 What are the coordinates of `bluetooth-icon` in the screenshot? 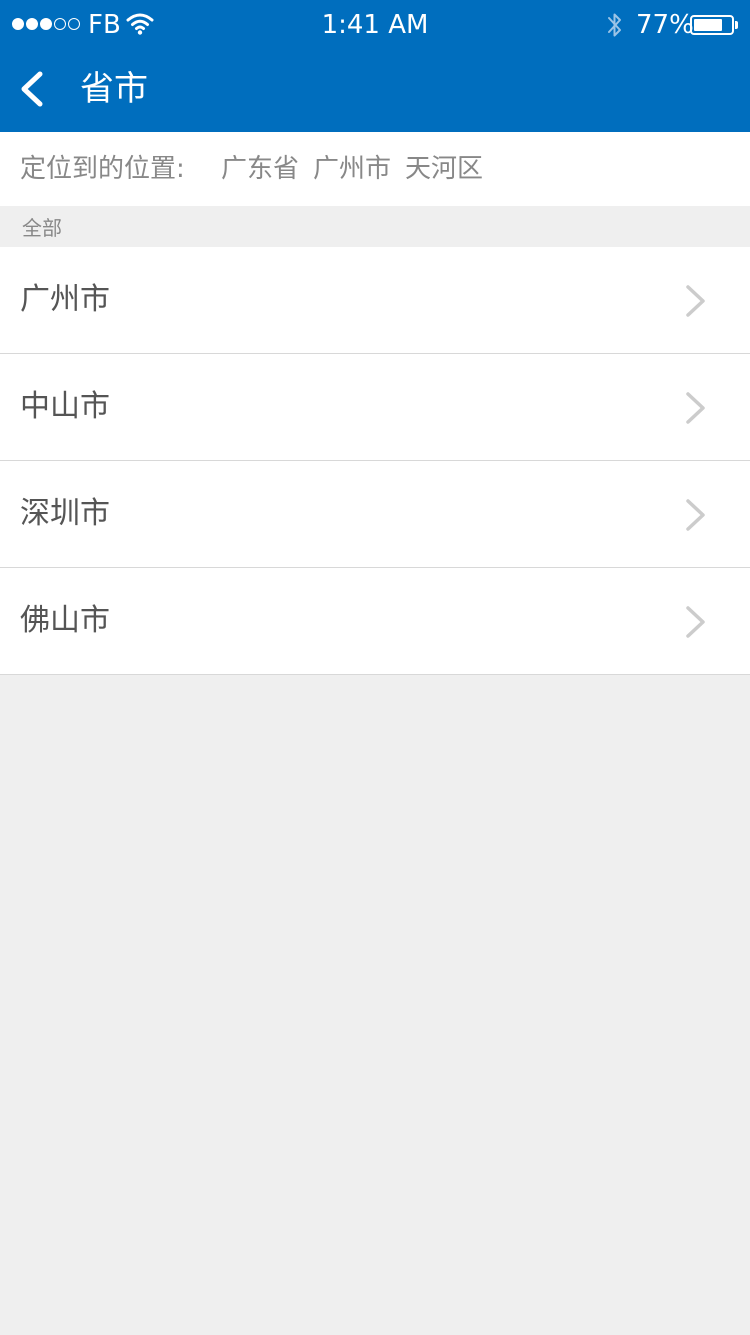 It's located at (614, 25).